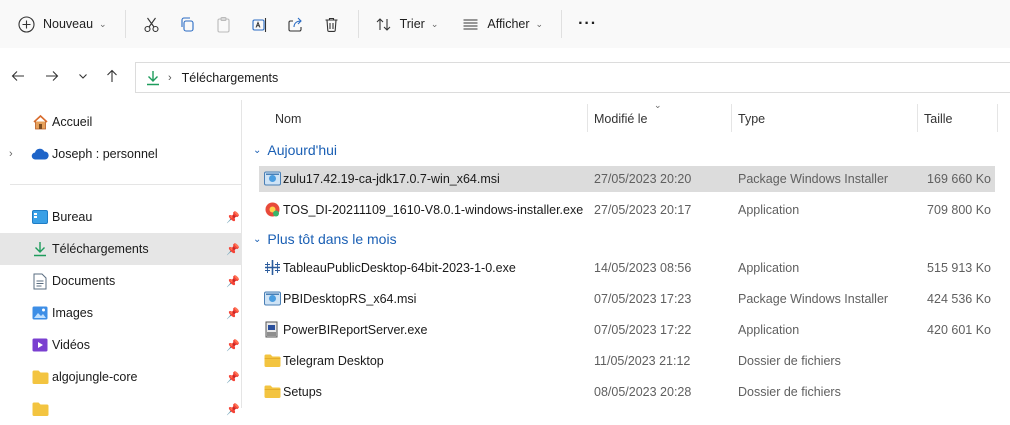 This screenshot has height=425, width=1010. I want to click on view-button: Afficher ⌄, so click(502, 24).